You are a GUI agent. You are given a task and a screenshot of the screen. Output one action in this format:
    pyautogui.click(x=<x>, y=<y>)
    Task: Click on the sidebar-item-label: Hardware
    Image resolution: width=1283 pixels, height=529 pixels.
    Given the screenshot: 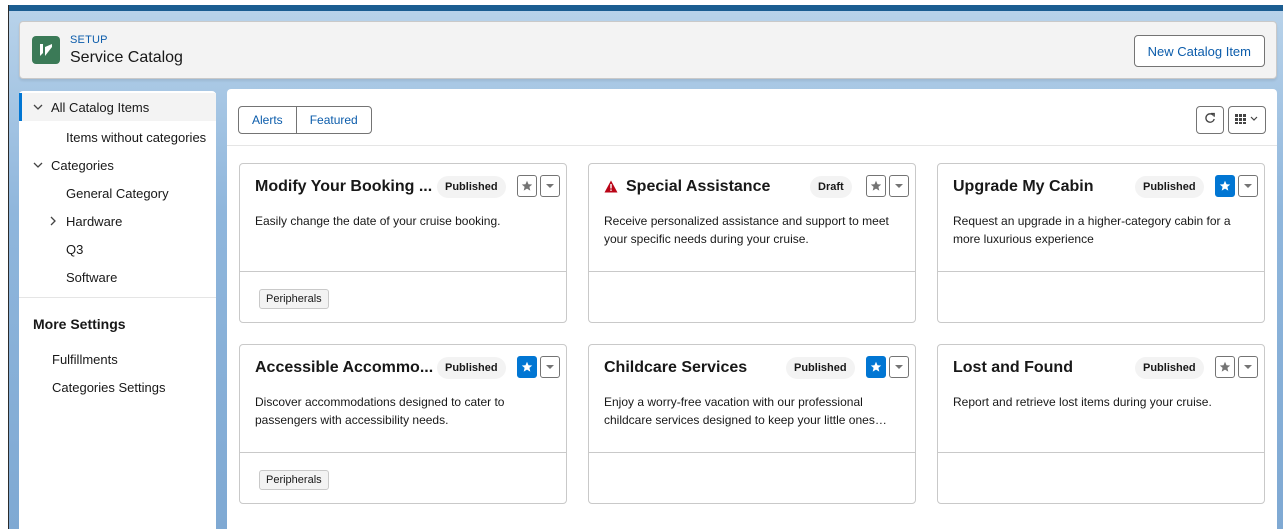 What is the action you would take?
    pyautogui.click(x=94, y=221)
    